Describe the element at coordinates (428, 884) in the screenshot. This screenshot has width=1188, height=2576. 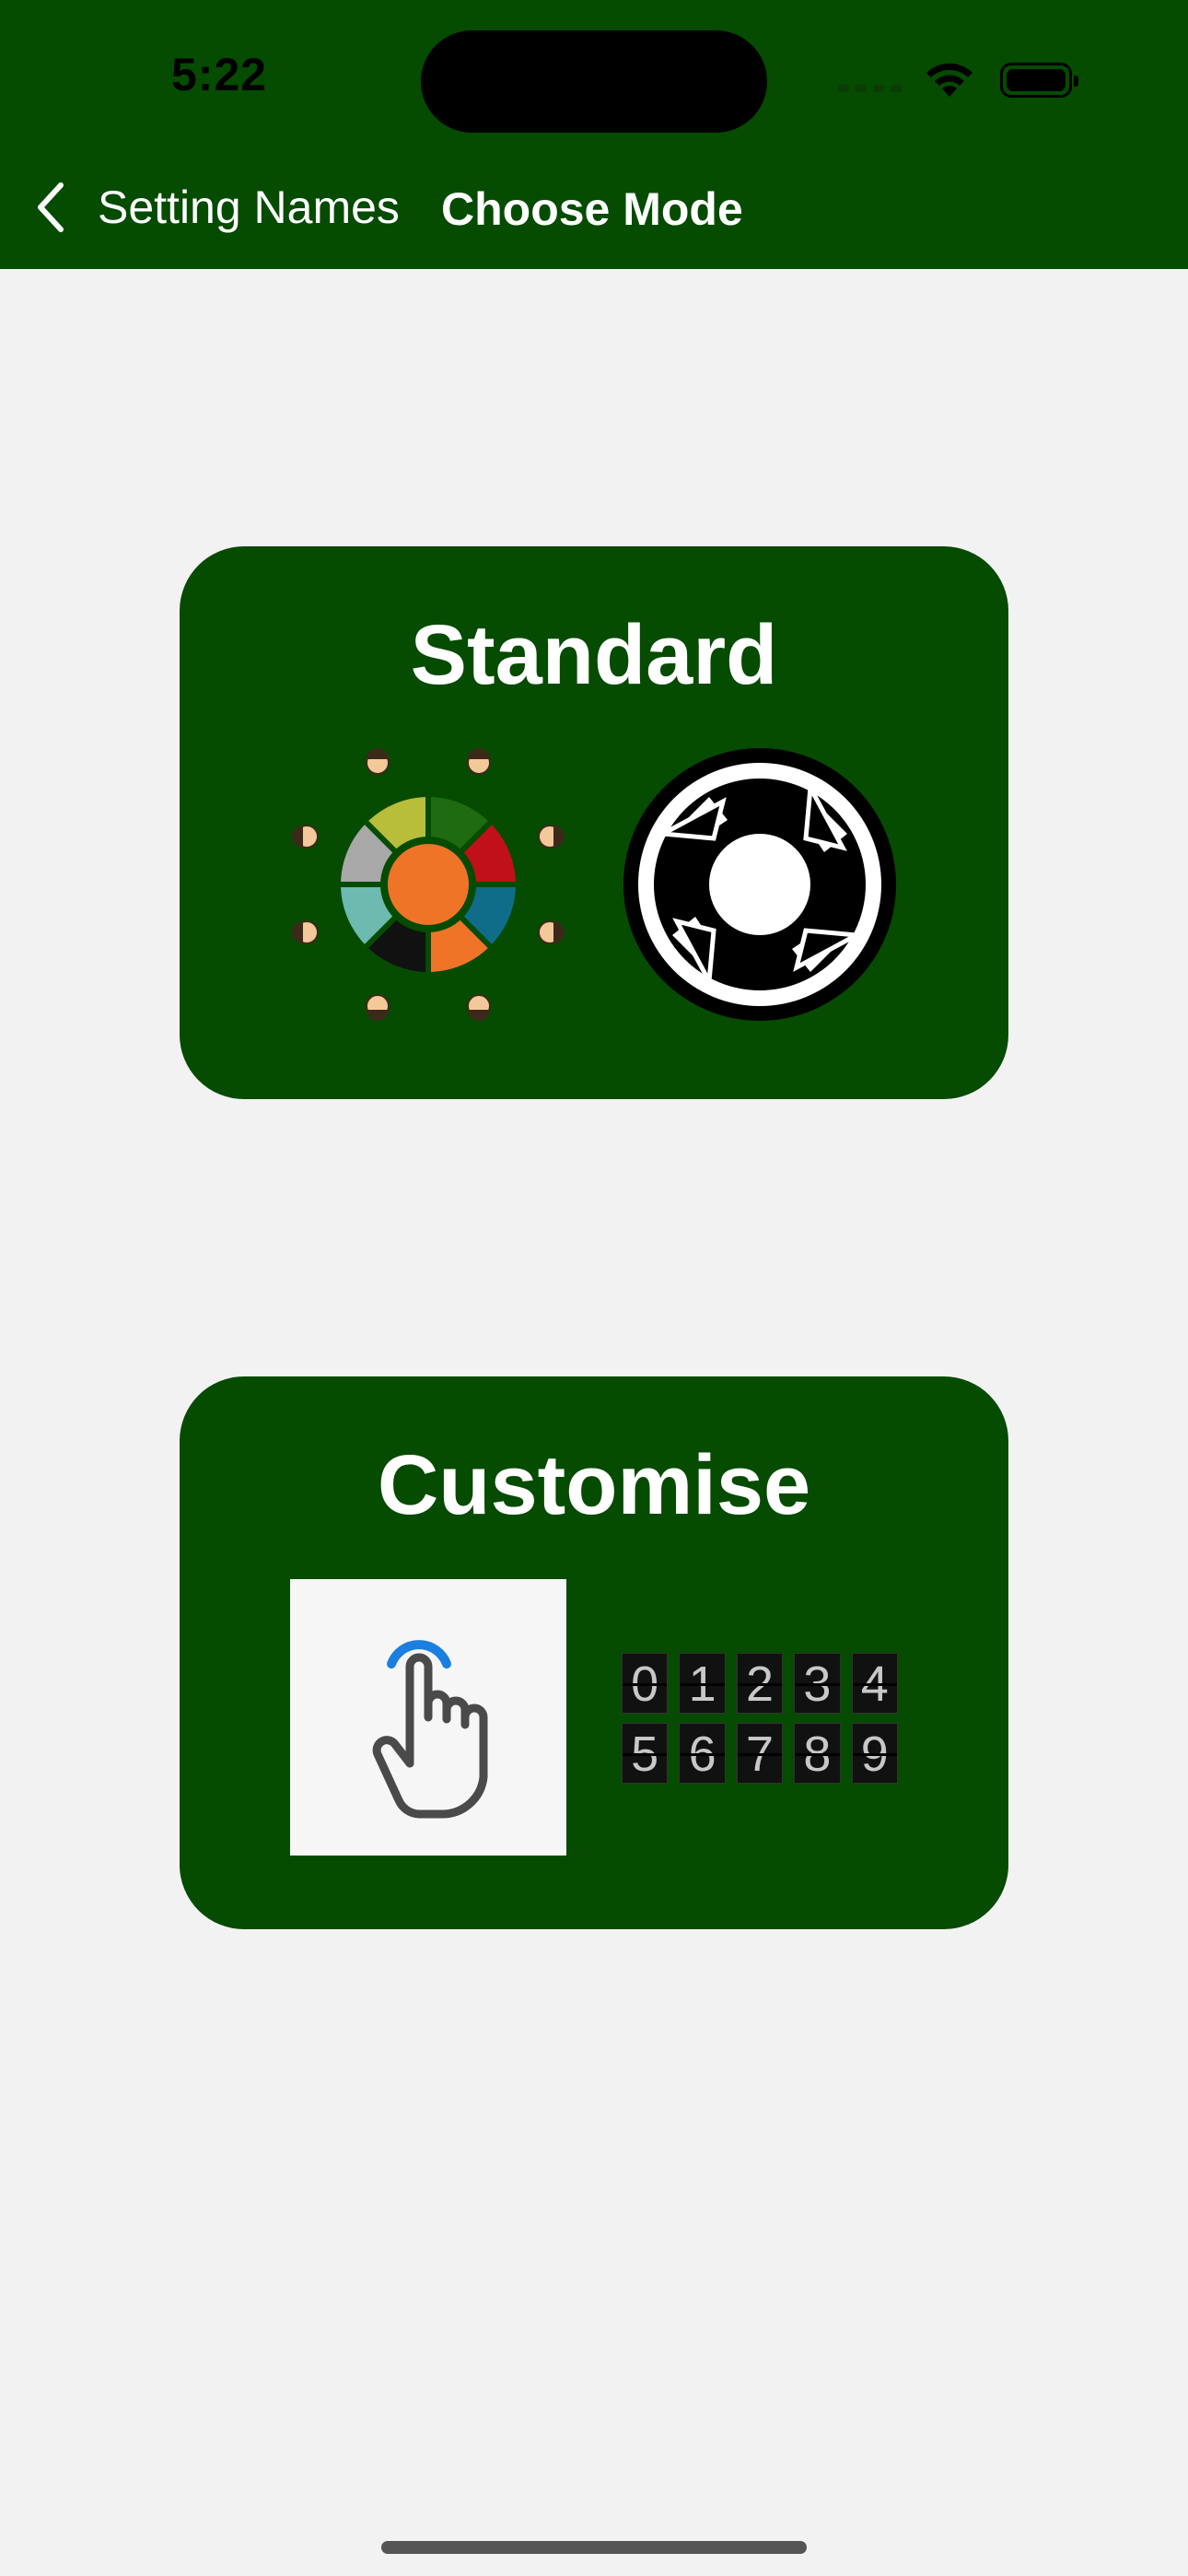
I see `people-wheel-icon` at that location.